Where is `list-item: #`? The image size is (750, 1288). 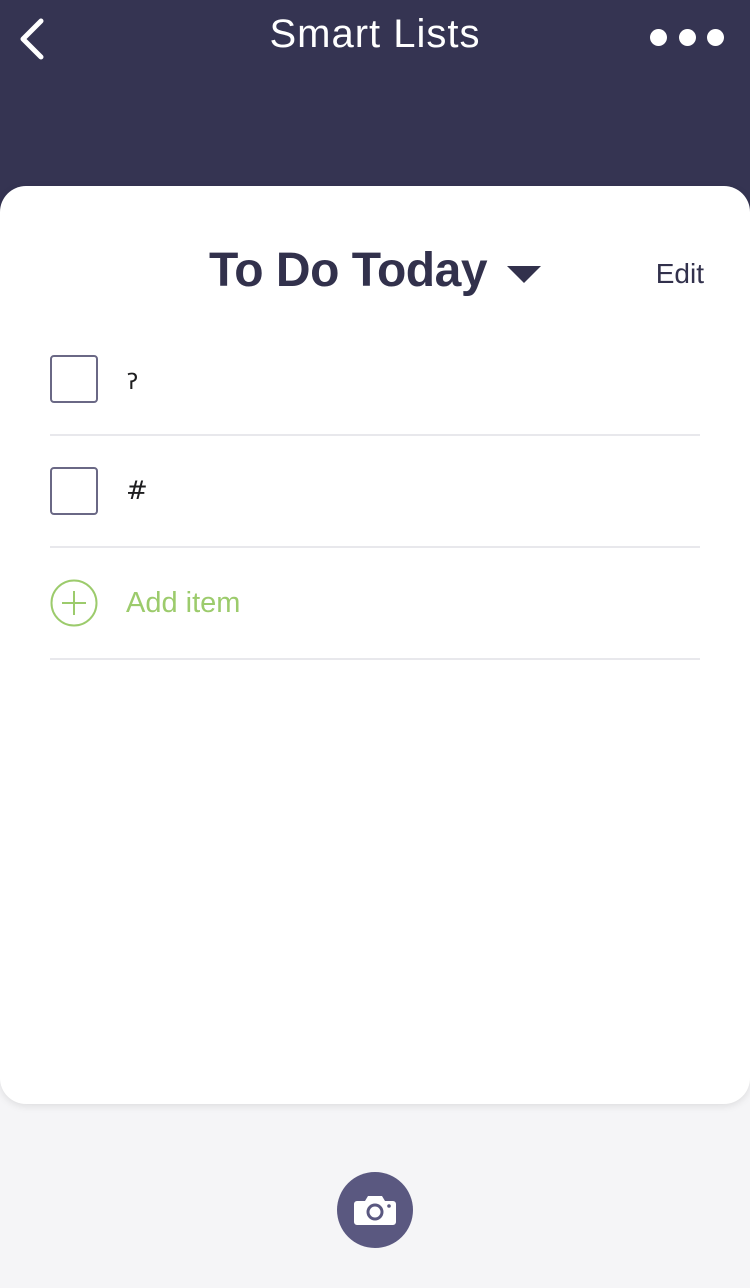 list-item: # is located at coordinates (375, 492).